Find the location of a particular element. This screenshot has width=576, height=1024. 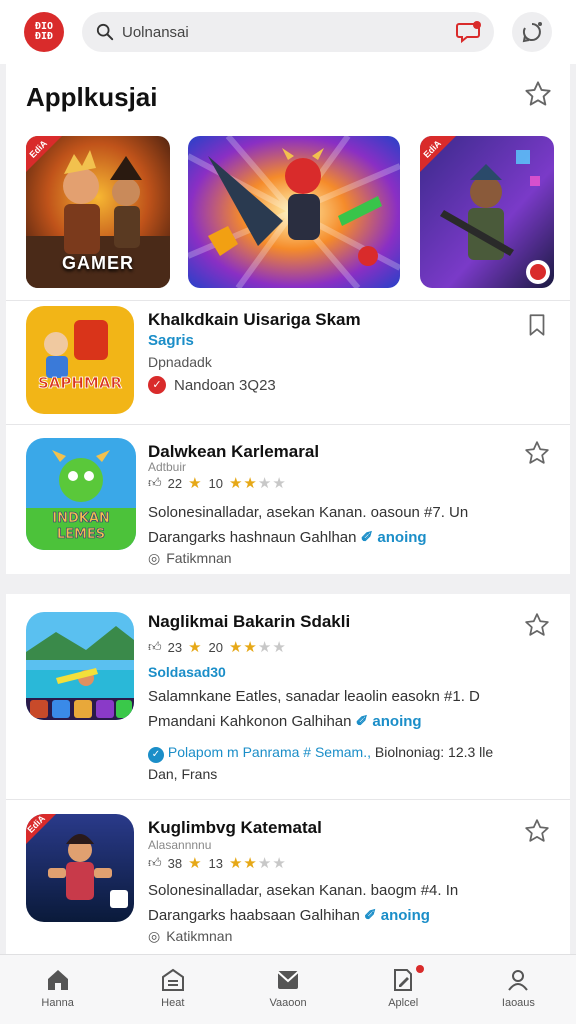

app-art: INDKAN LEMES is located at coordinates (81, 494).